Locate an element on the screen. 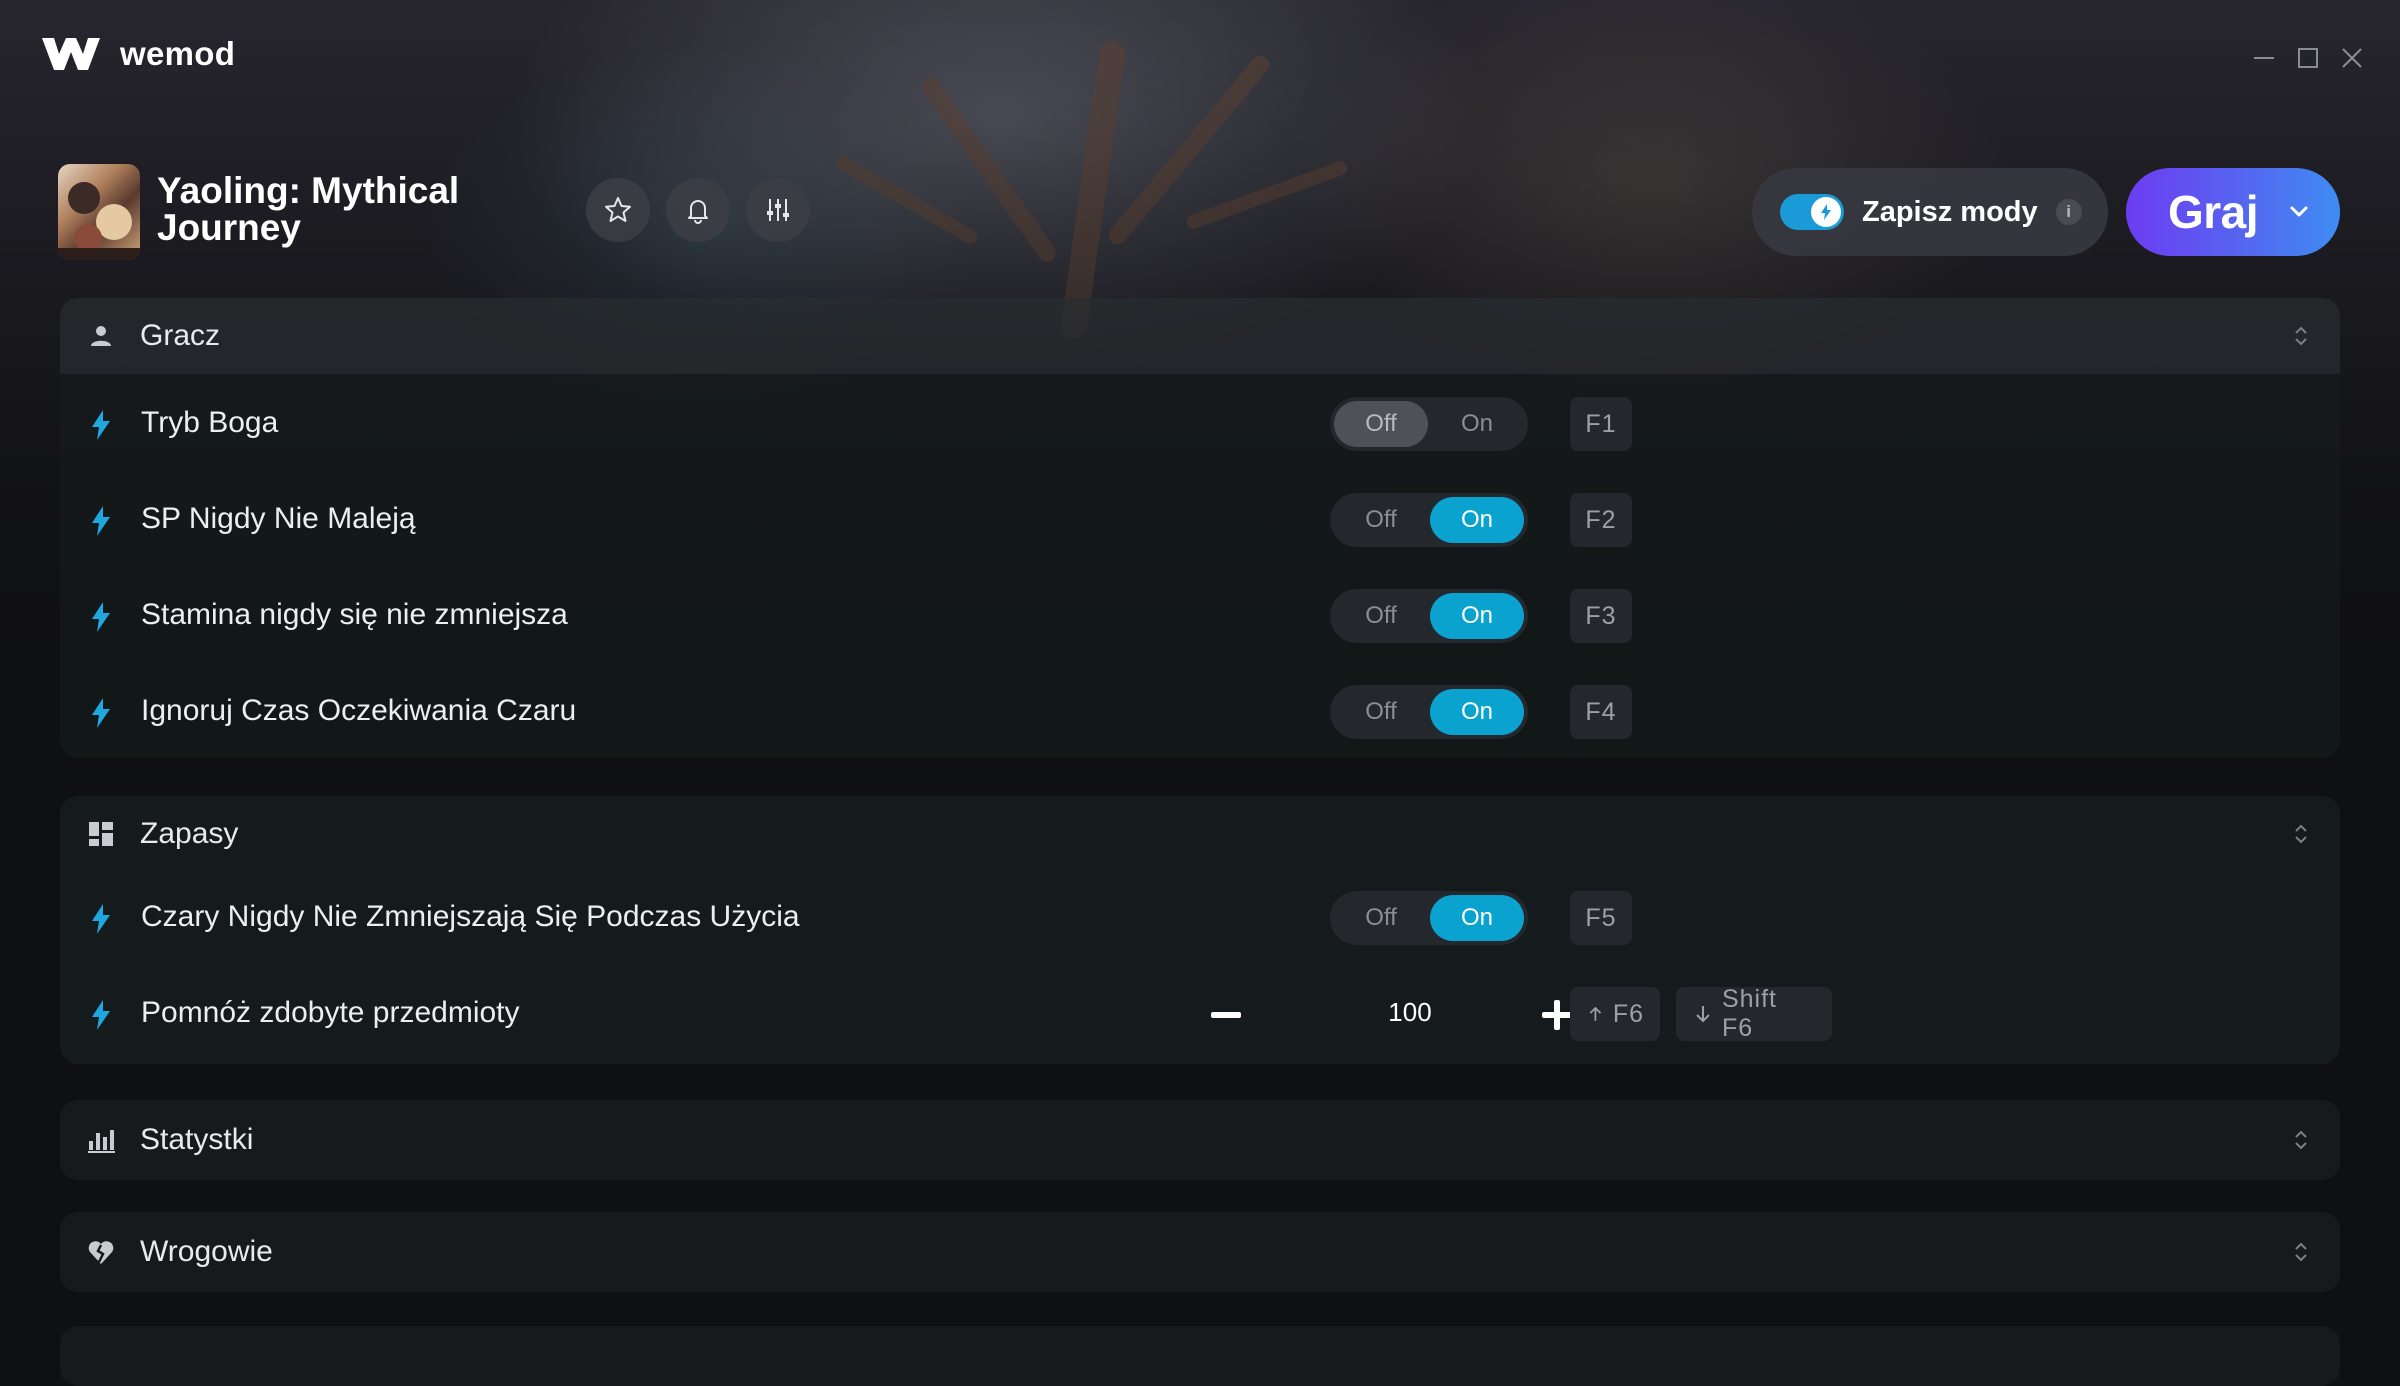  section-title: Gracz is located at coordinates (180, 335).